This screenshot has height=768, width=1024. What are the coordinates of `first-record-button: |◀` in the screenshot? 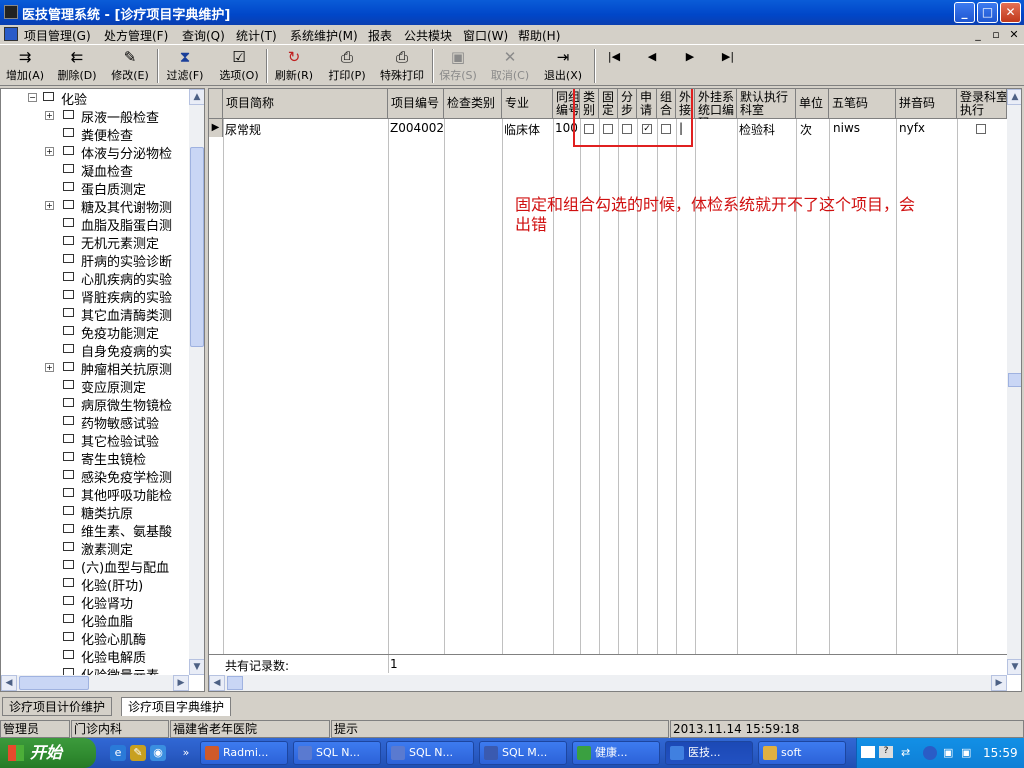 It's located at (614, 66).